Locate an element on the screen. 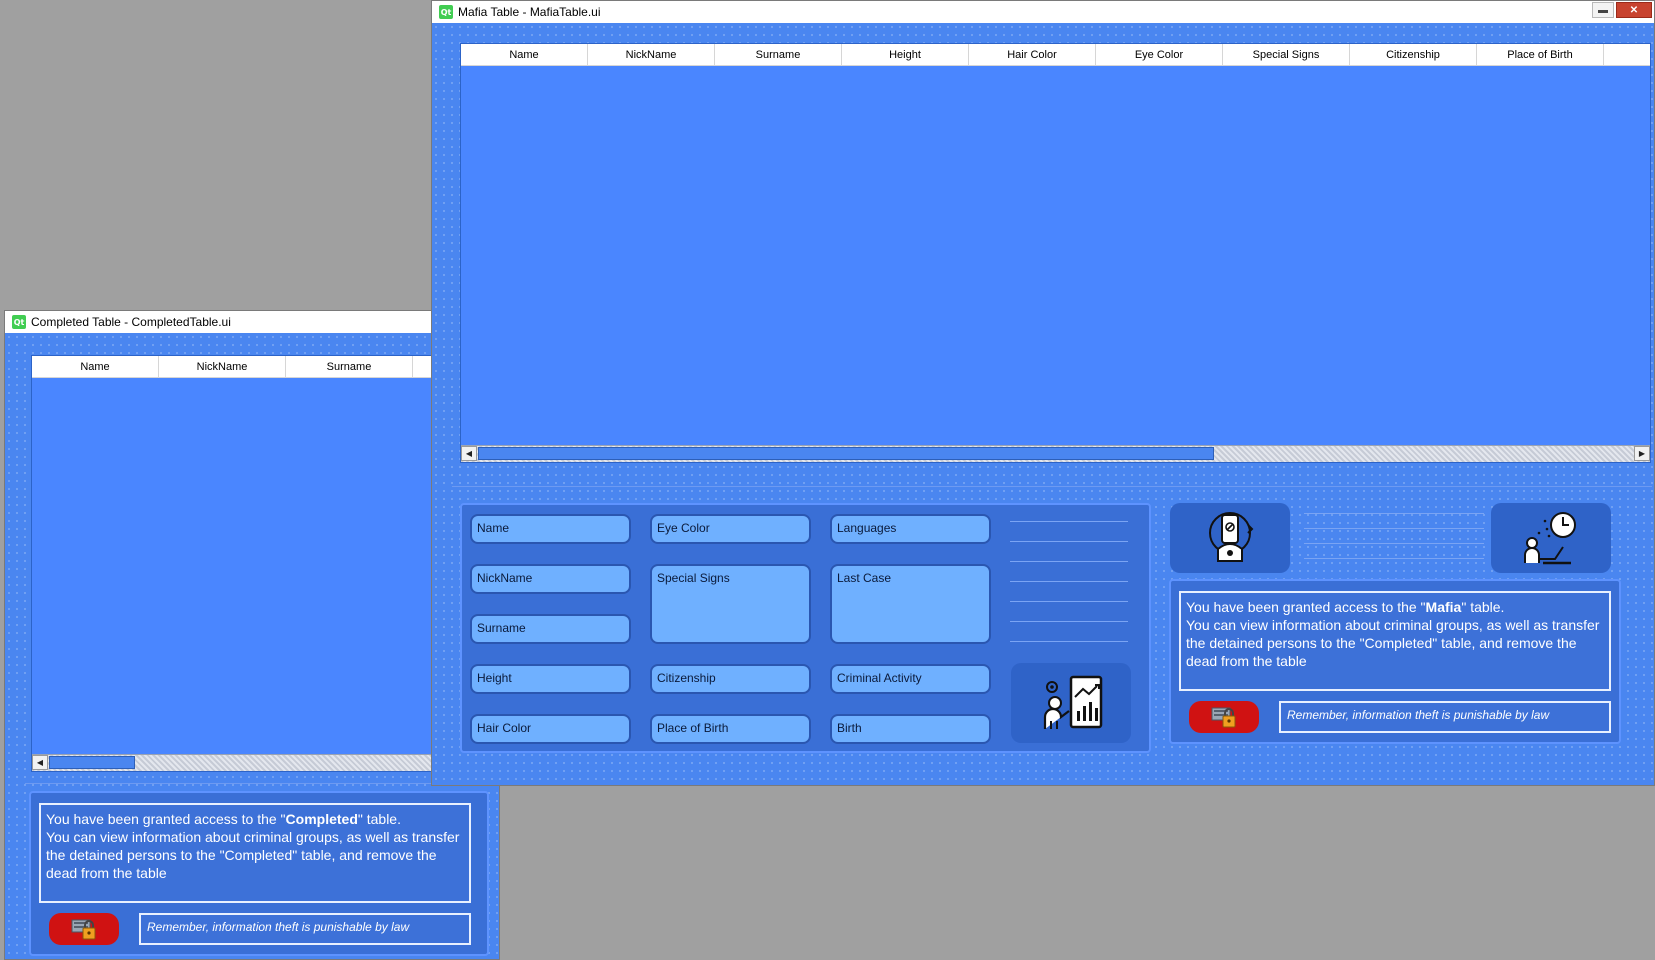 This screenshot has height=960, width=1655. completed-horizontal-scrollbar: ◀ is located at coordinates (266, 762).